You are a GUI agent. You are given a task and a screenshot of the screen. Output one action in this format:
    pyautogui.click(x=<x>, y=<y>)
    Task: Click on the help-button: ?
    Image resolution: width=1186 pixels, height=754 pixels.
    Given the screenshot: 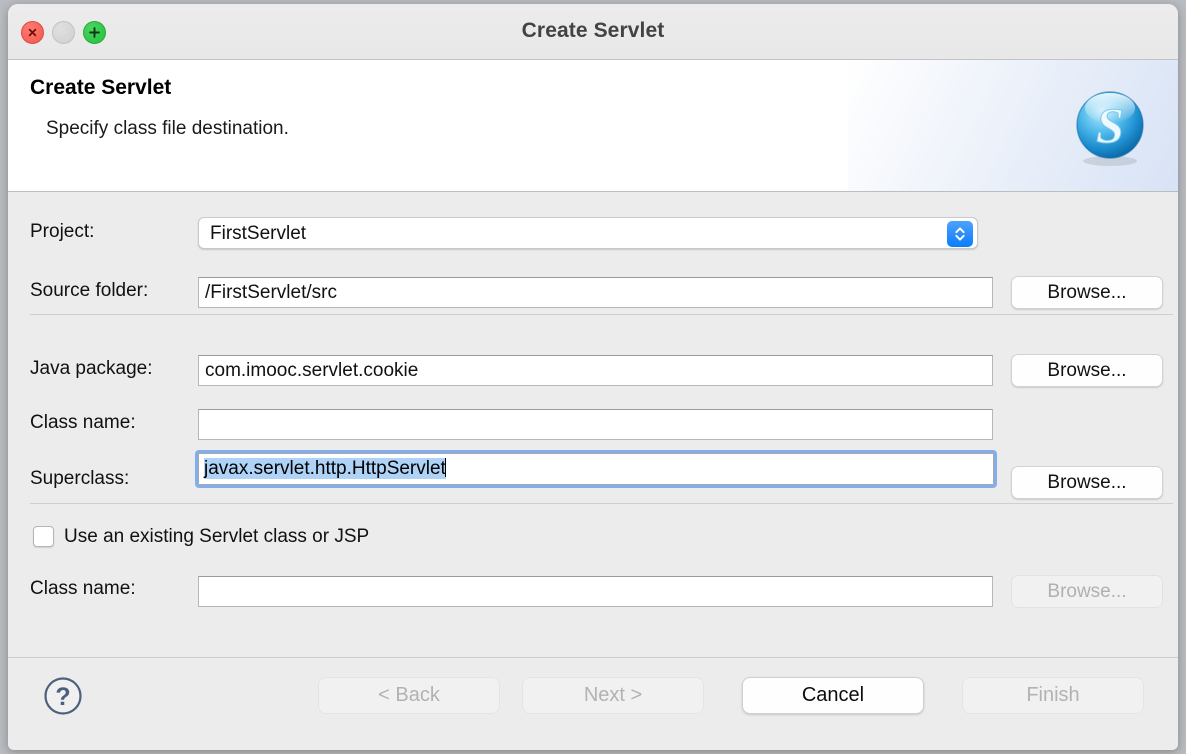 What is the action you would take?
    pyautogui.click(x=63, y=696)
    